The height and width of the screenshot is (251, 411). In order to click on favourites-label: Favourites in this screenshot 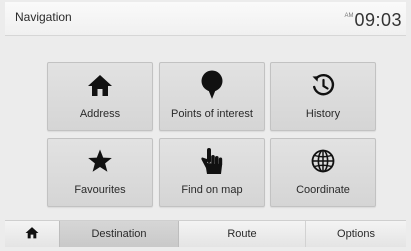, I will do `click(100, 190)`.